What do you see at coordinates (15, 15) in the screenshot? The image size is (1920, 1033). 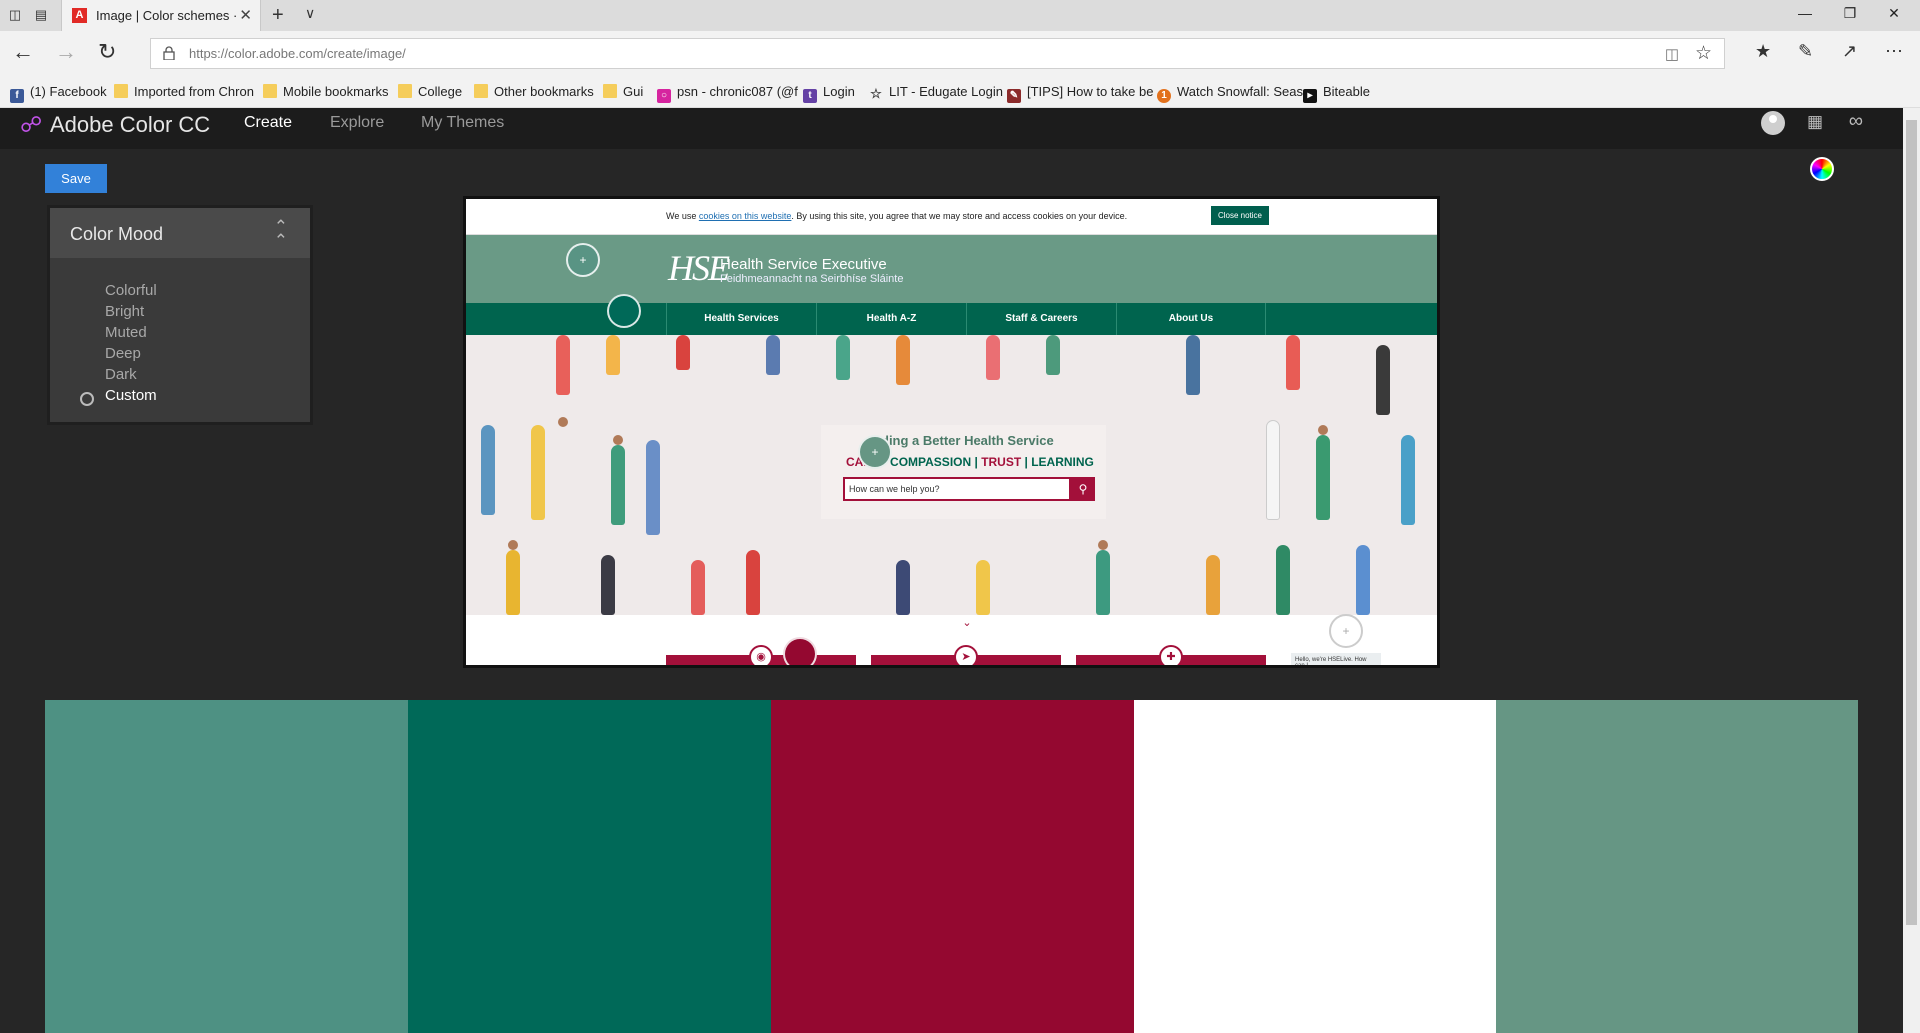 I see `tab-actions-icon: ◫` at bounding box center [15, 15].